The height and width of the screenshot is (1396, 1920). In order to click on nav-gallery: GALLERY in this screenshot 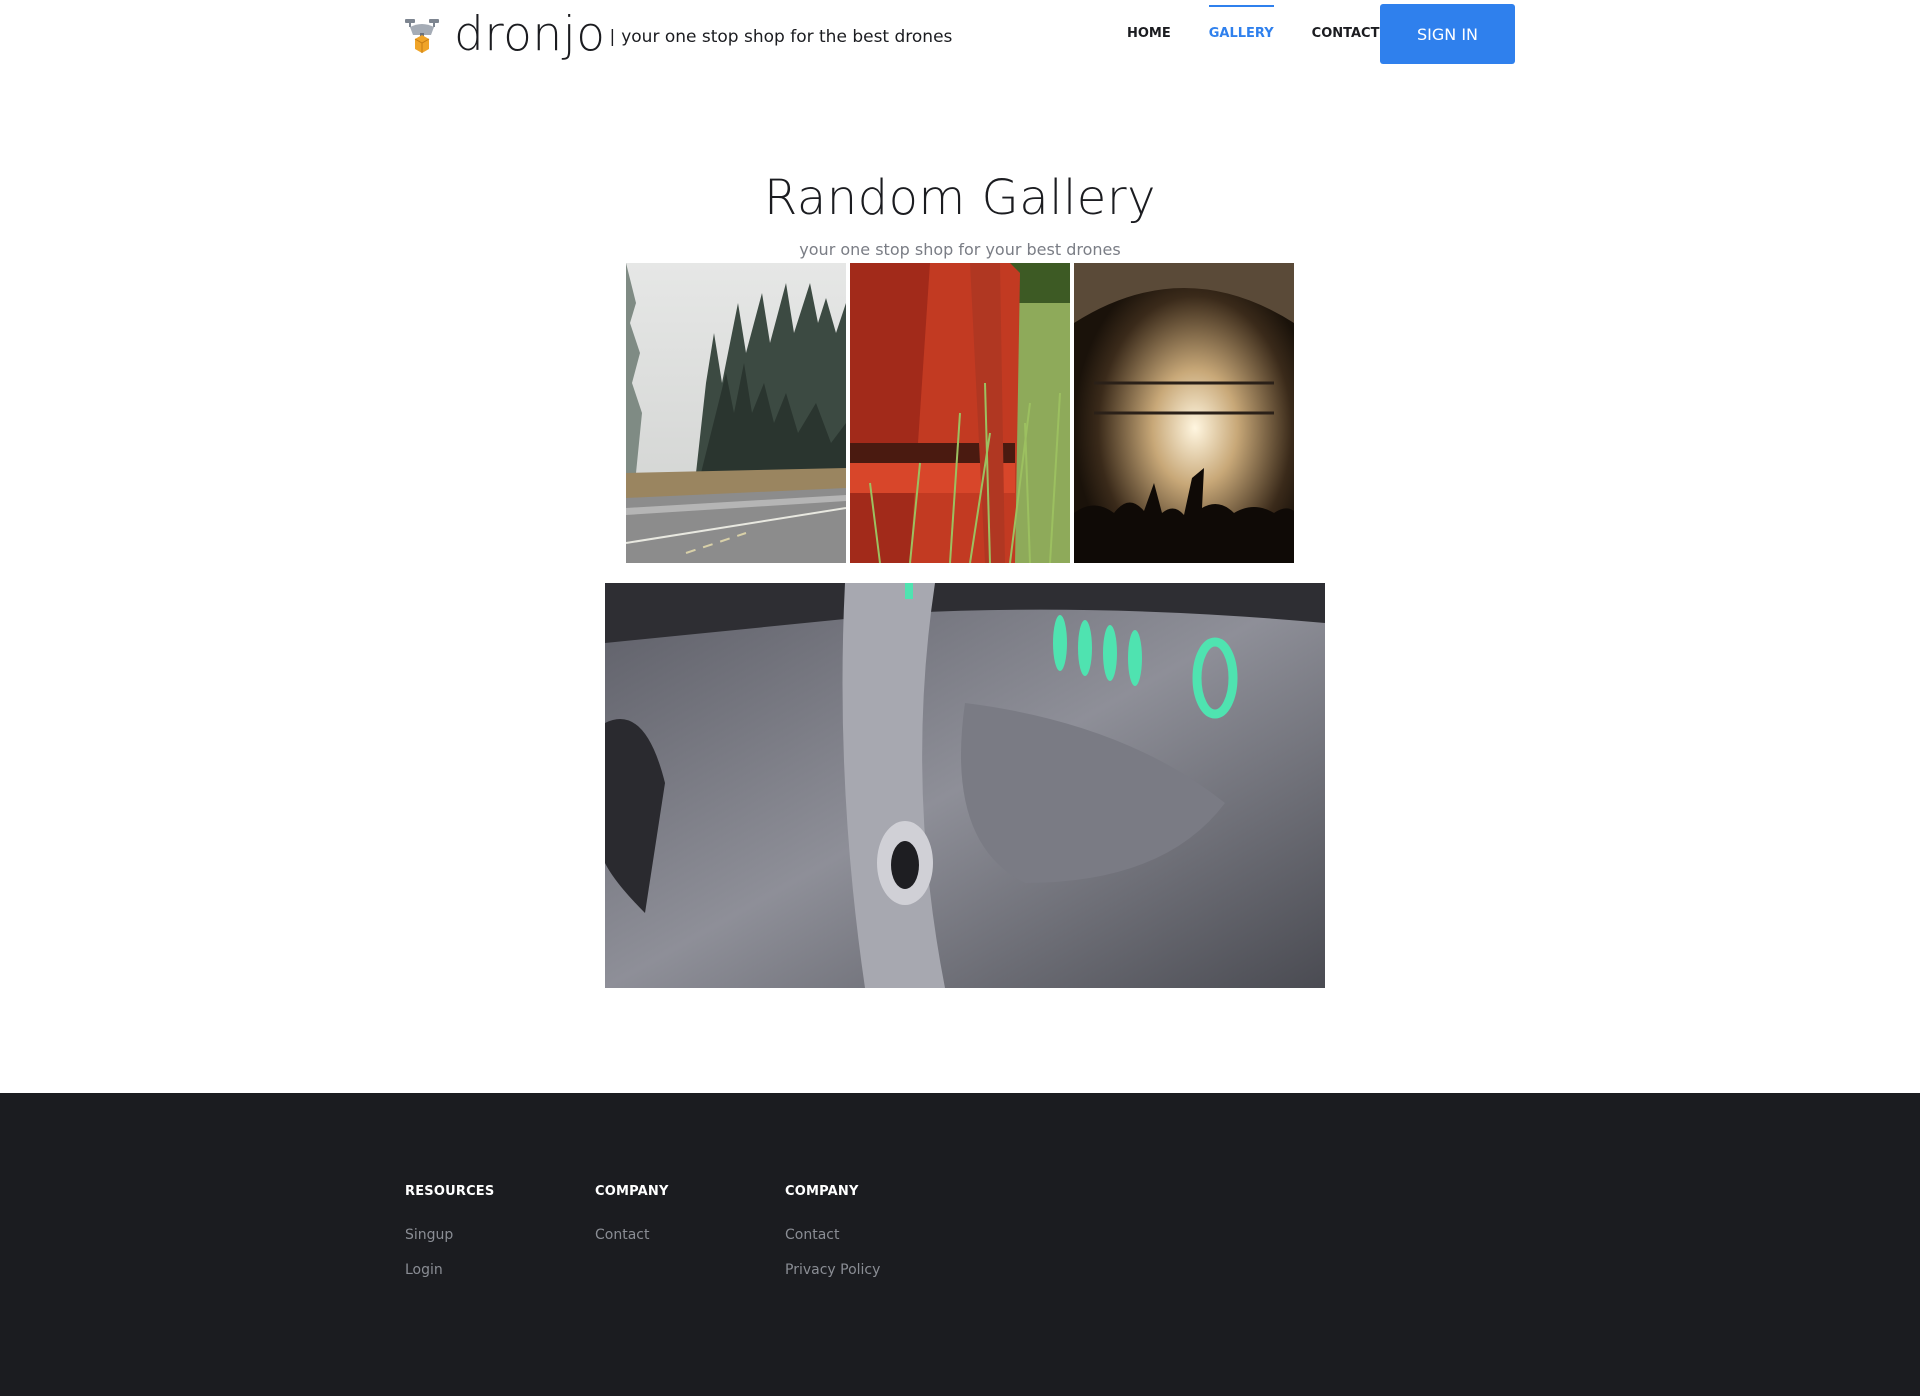, I will do `click(1241, 34)`.